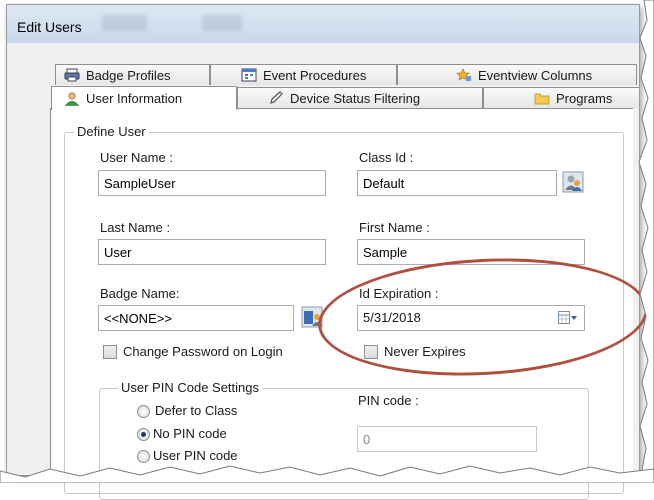 The image size is (654, 500). I want to click on badge-name-label: Badge Name:, so click(140, 293).